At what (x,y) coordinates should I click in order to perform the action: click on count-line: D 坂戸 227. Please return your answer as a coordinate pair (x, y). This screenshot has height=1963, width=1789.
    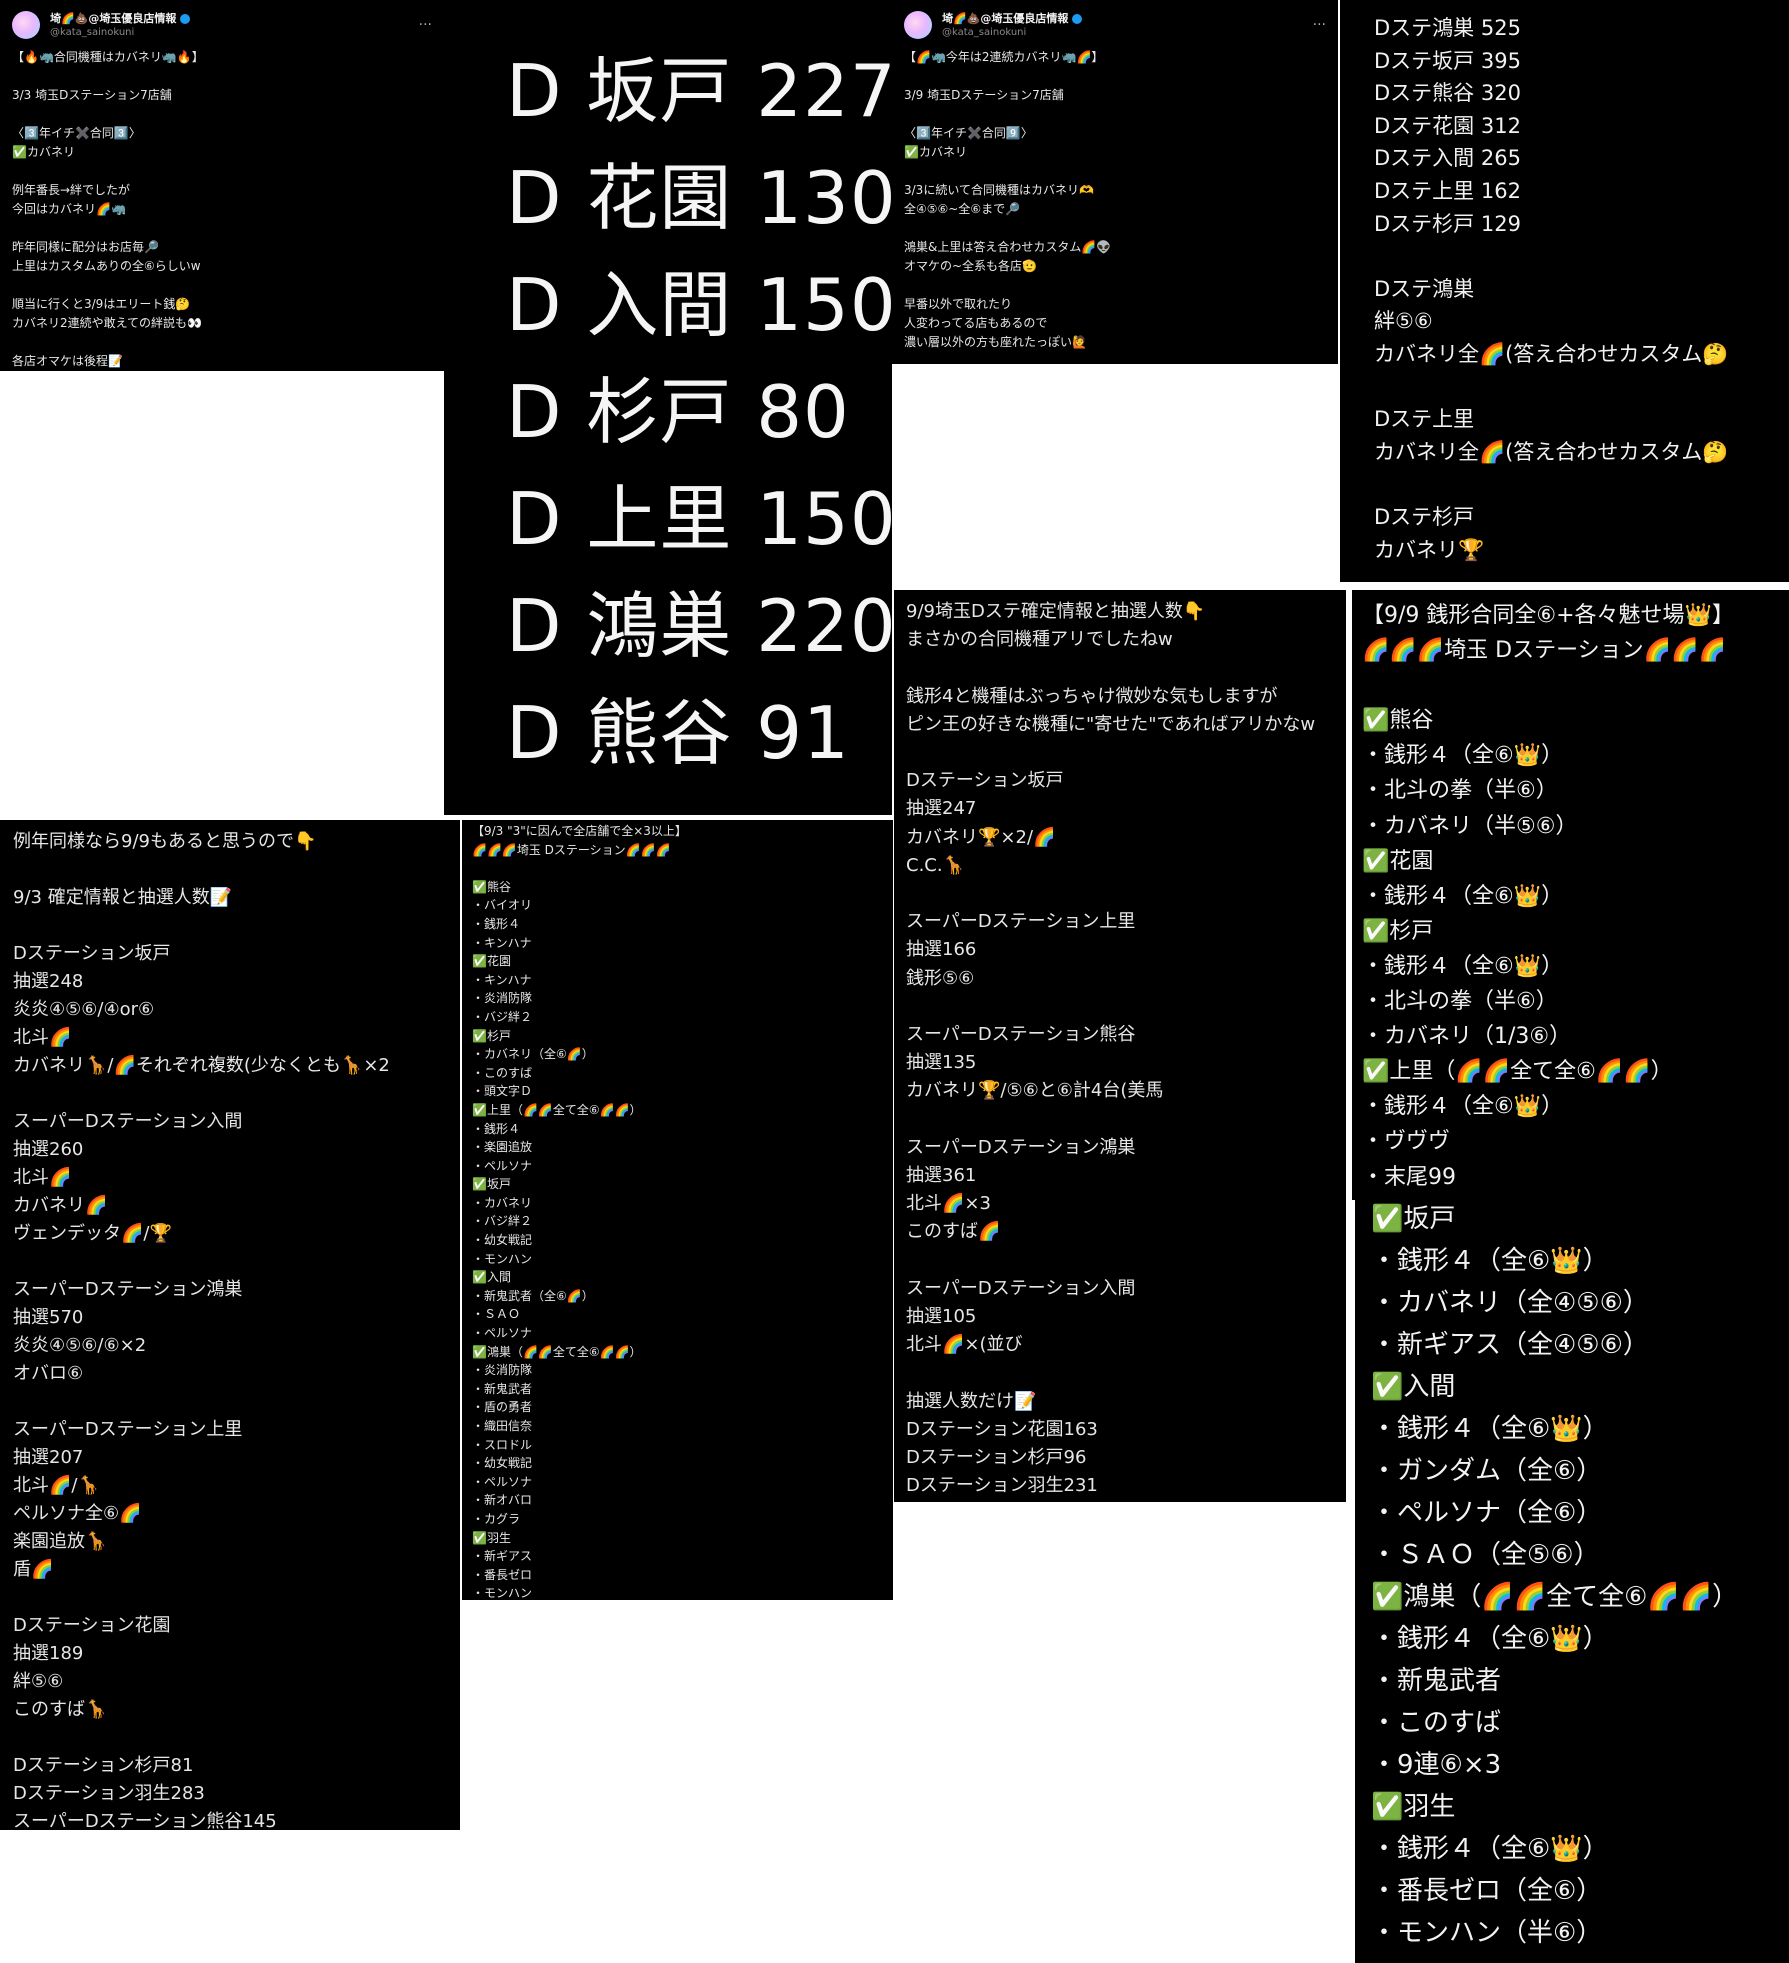
    Looking at the image, I should click on (699, 91).